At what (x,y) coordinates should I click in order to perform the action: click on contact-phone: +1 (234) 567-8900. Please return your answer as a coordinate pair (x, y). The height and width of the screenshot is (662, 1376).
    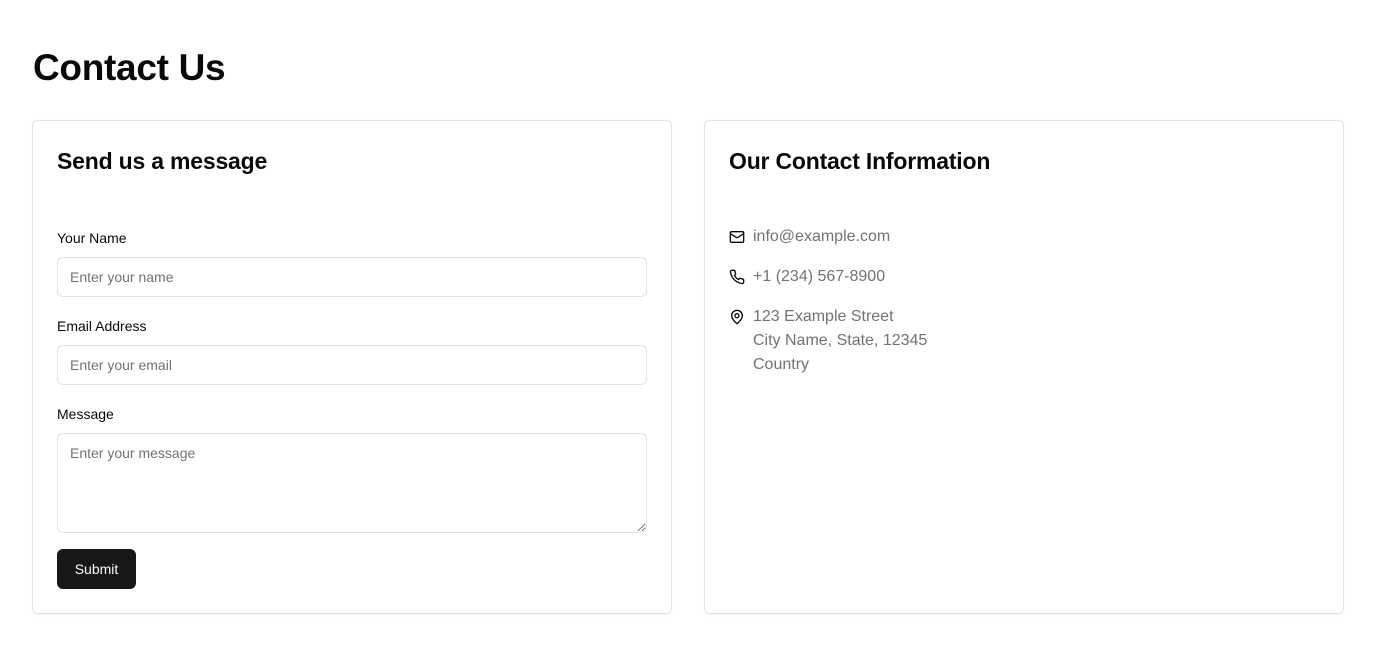
    Looking at the image, I should click on (819, 277).